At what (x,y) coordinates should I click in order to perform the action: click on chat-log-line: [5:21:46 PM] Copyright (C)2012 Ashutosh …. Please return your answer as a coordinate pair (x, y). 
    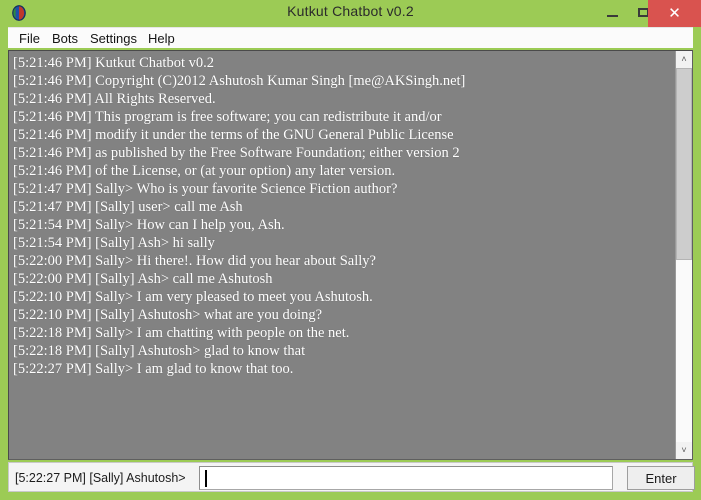
    Looking at the image, I should click on (239, 81).